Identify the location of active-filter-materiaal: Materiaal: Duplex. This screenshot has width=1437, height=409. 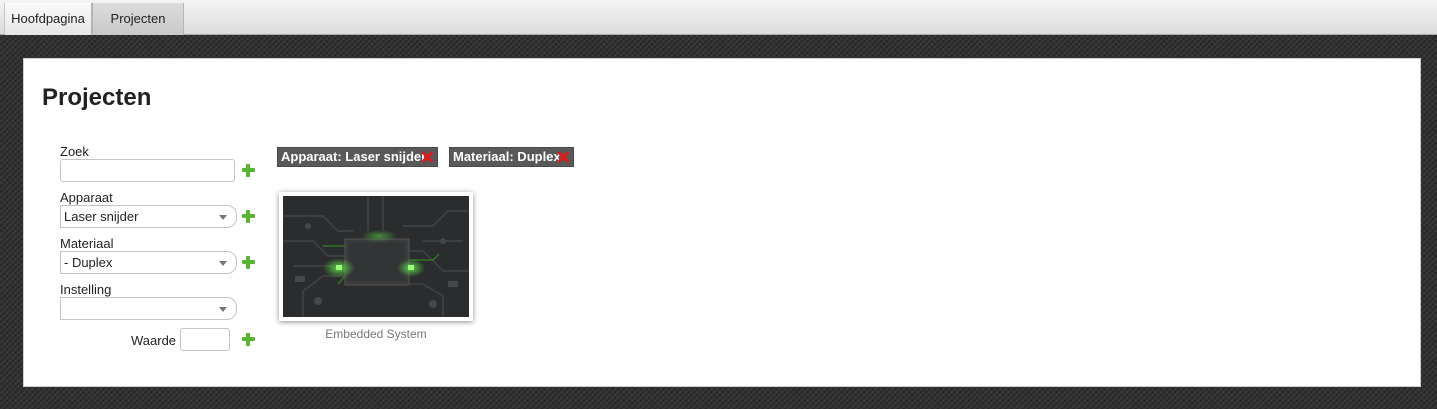
(511, 157).